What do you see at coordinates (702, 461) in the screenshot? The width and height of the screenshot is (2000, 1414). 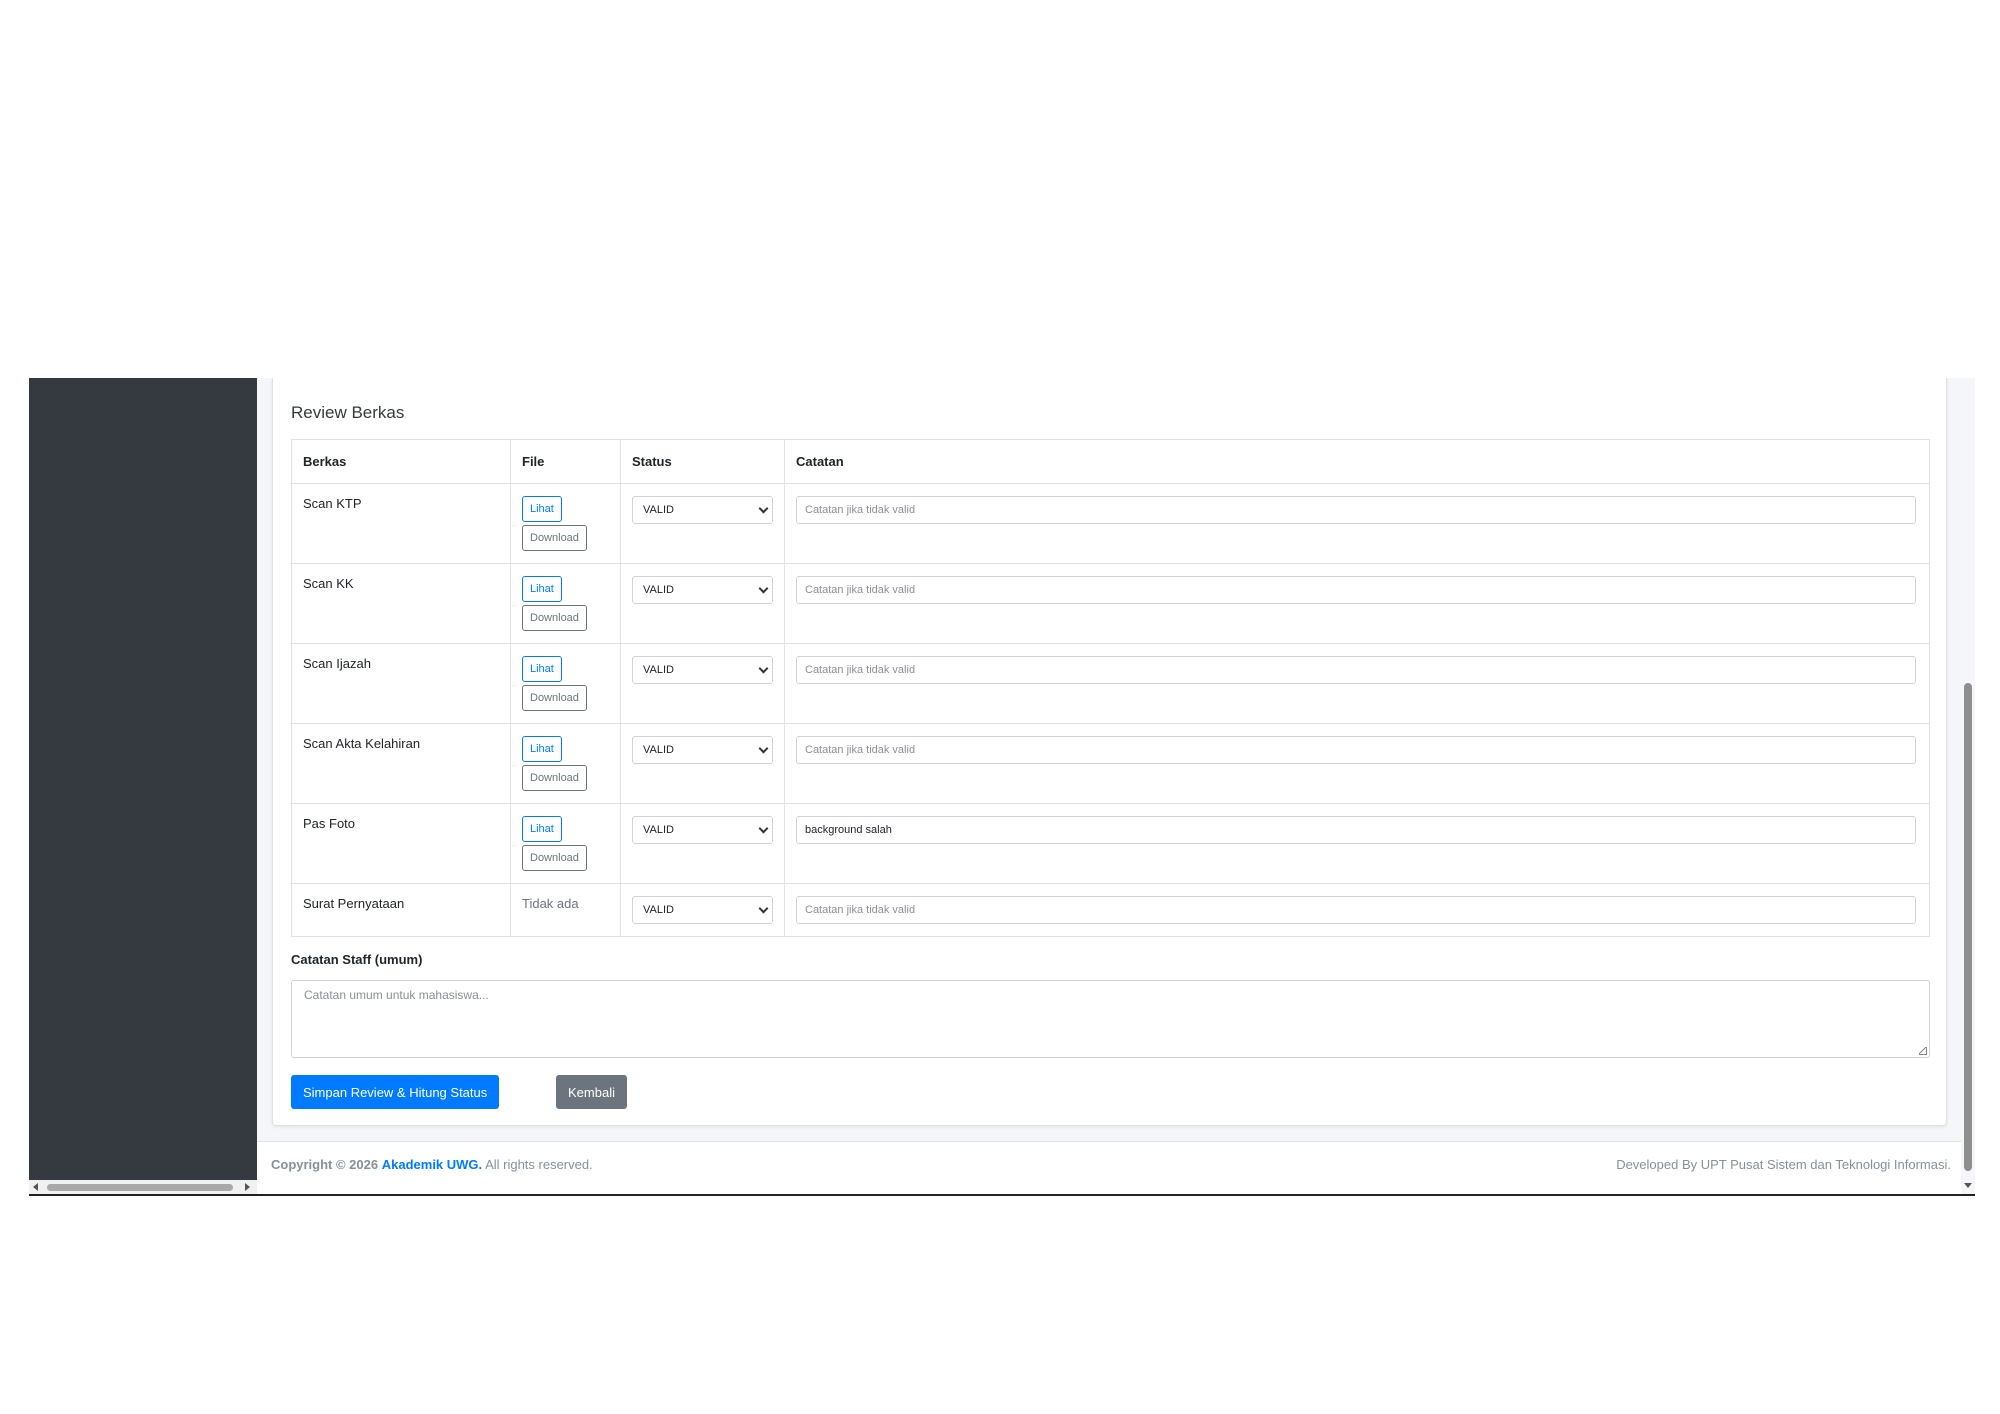 I see `column-header-status: Status` at bounding box center [702, 461].